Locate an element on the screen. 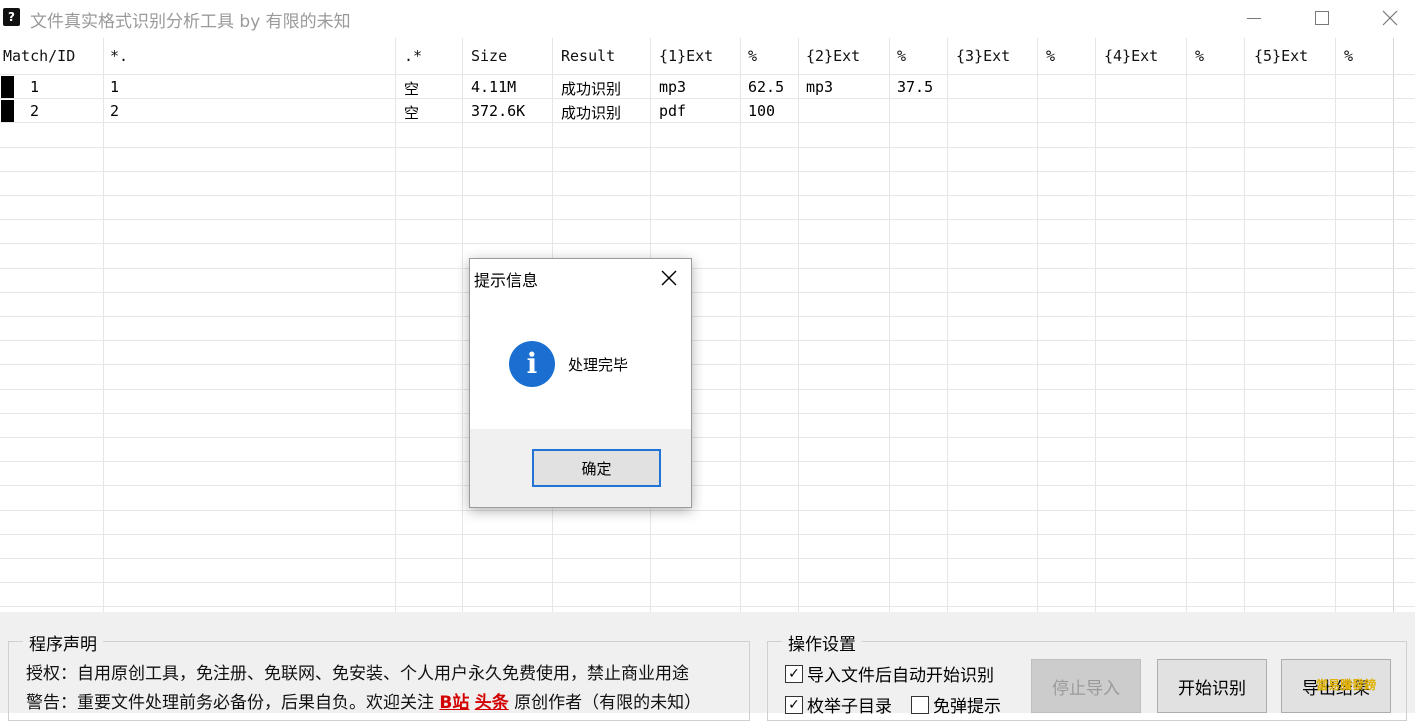 Image resolution: width=1415 pixels, height=721 pixels. license-text: 授权：自用原创工具，免注册、免联网、免安装、个人用户永久免费使用，禁止商业用途 is located at coordinates (357, 674).